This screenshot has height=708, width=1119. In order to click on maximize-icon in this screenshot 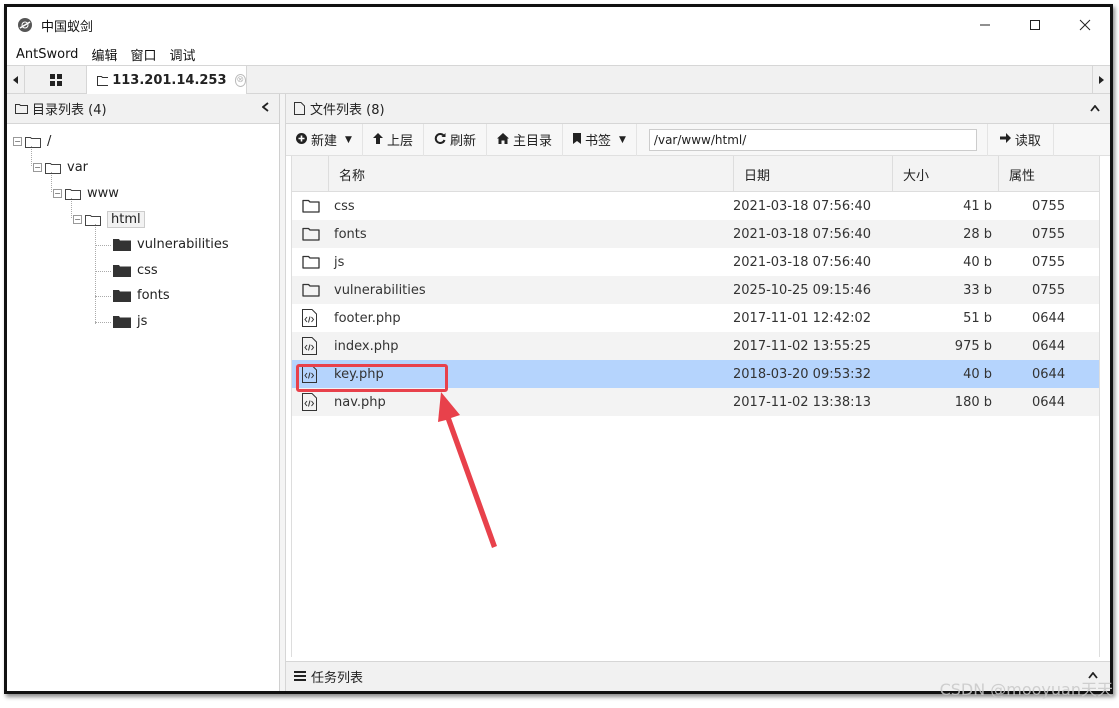, I will do `click(1035, 25)`.